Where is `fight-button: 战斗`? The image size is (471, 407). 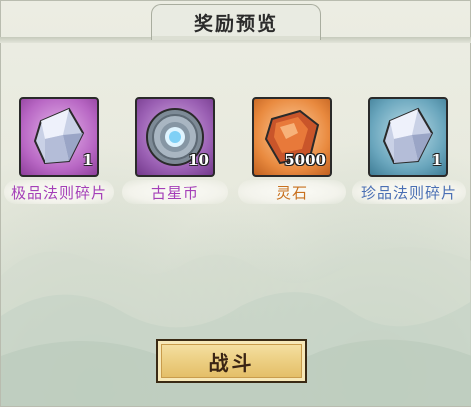
fight-button: 战斗 is located at coordinates (231, 361).